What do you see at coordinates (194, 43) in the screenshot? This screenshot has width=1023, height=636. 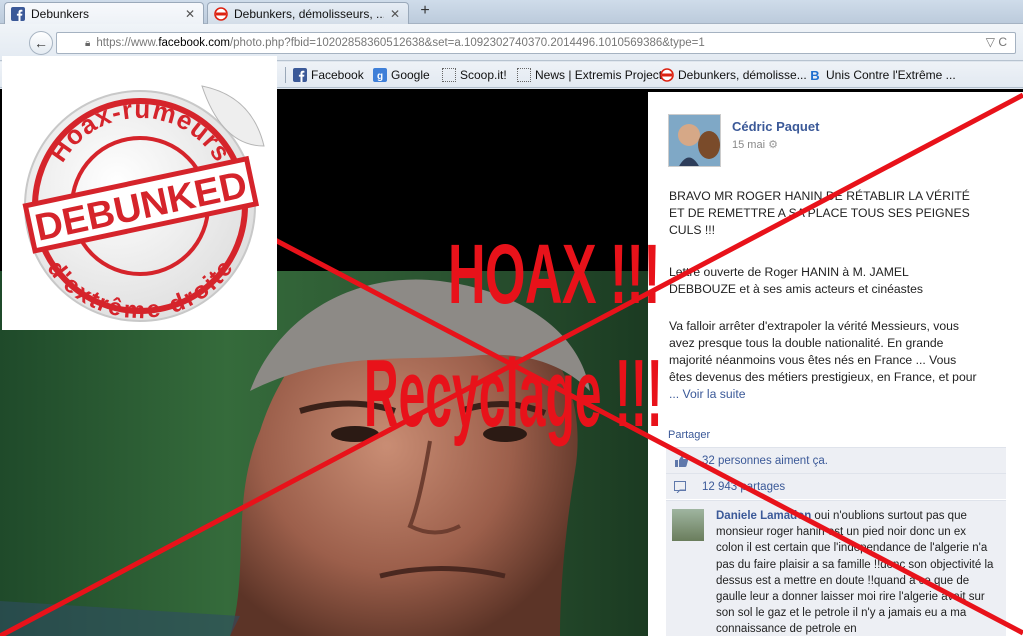 I see `url-host: facebook.com` at bounding box center [194, 43].